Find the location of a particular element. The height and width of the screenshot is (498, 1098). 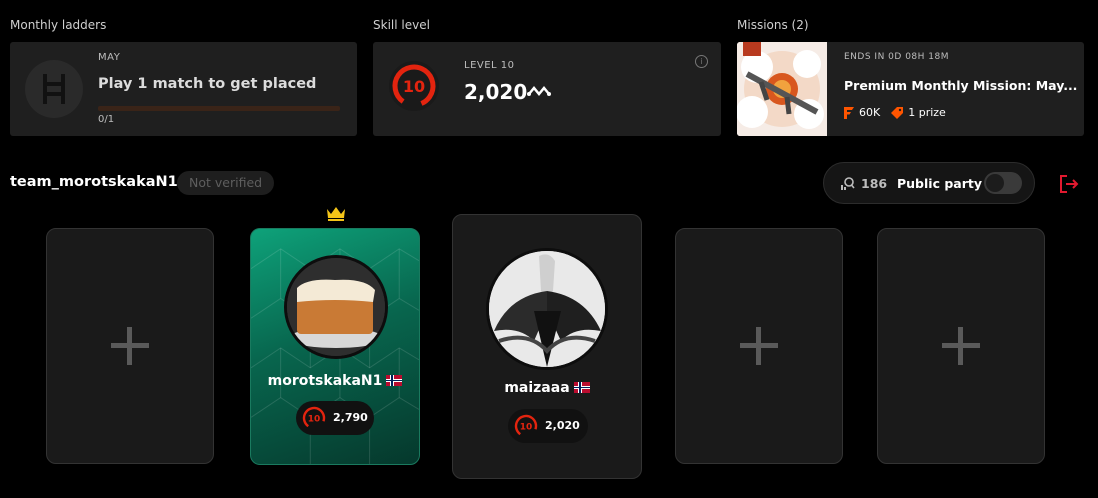

player-card: maizaaa 10 2,020 is located at coordinates (547, 346).